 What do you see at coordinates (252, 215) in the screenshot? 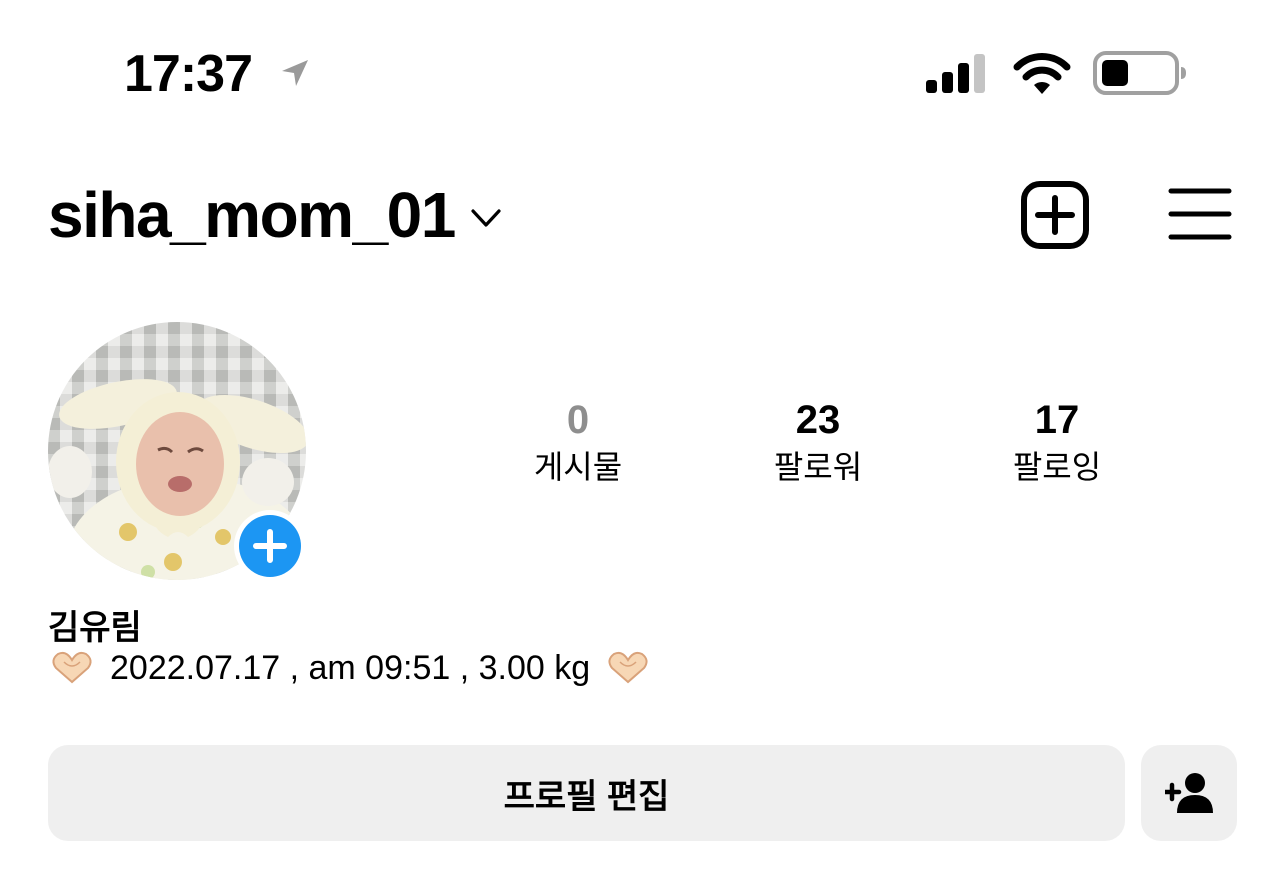
I see `username: siha_mom_01` at bounding box center [252, 215].